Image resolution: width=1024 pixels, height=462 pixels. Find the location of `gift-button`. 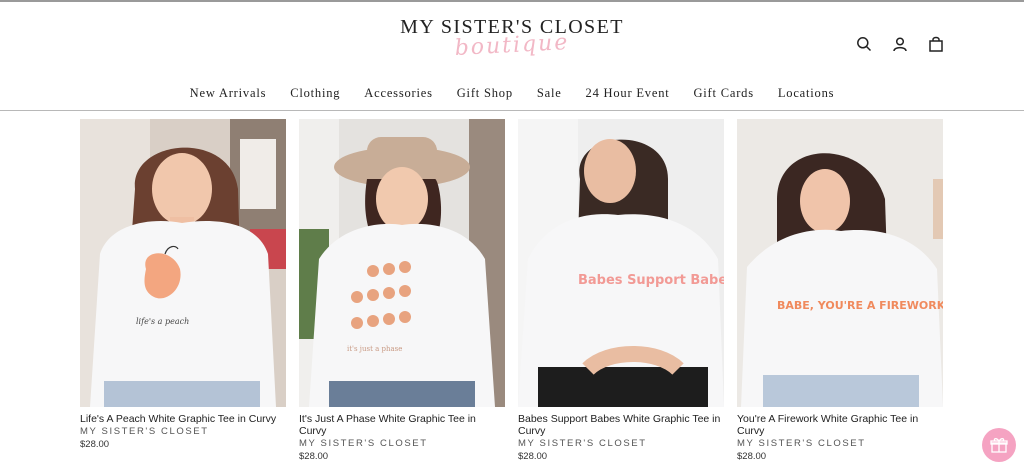

gift-button is located at coordinates (999, 445).